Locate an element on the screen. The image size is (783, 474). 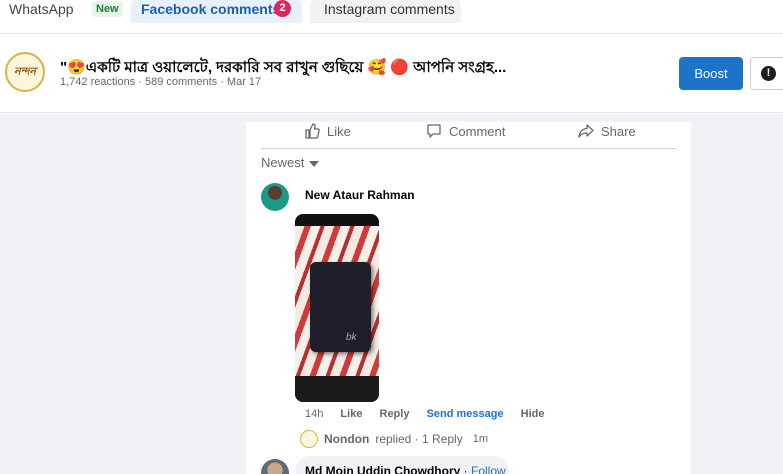
comment-reply-link: Reply is located at coordinates (395, 414).